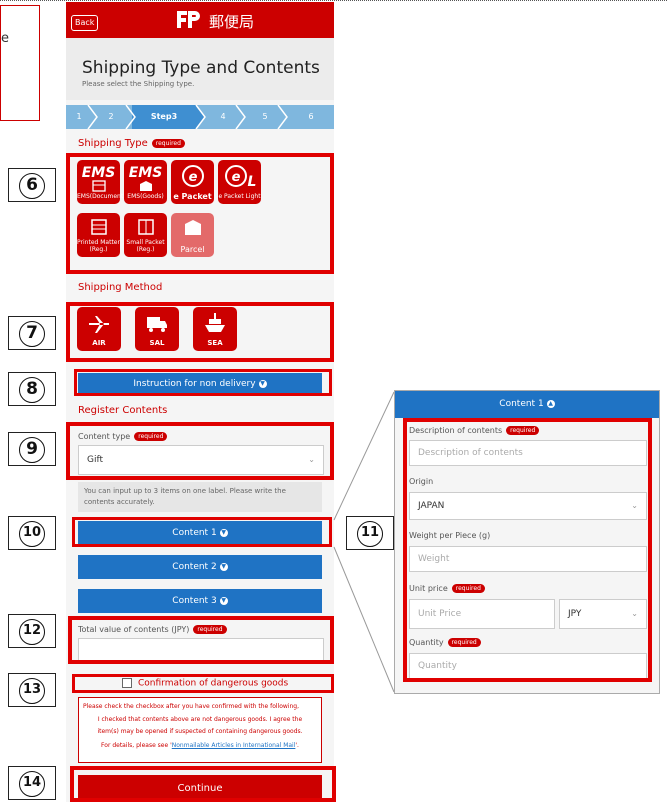 The height and width of the screenshot is (802, 667). Describe the element at coordinates (32, 449) in the screenshot. I see `marker-9: 9` at that location.